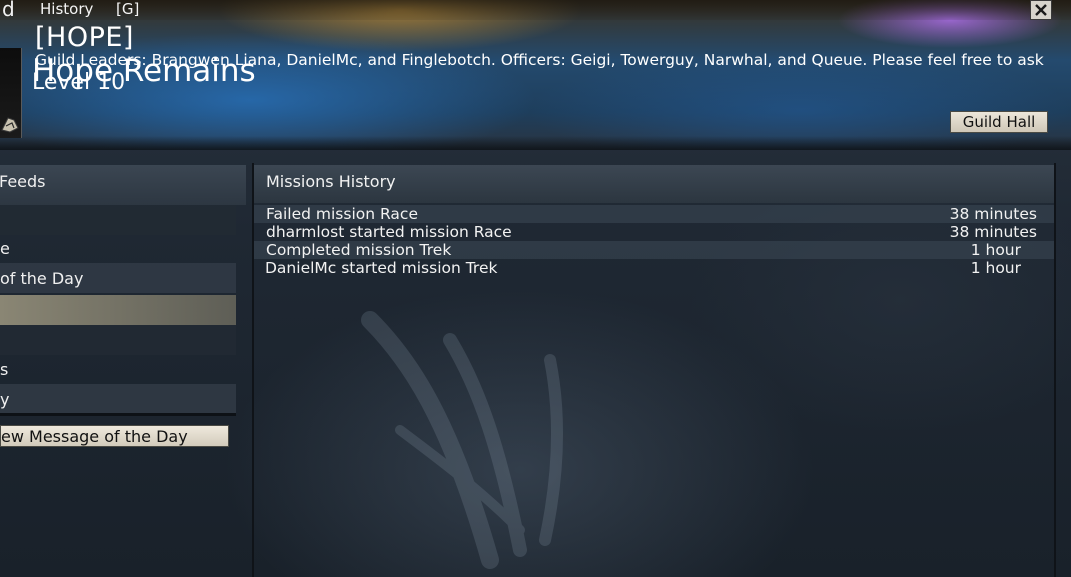 The height and width of the screenshot is (577, 1071). I want to click on title-bar, so click(535, 10).